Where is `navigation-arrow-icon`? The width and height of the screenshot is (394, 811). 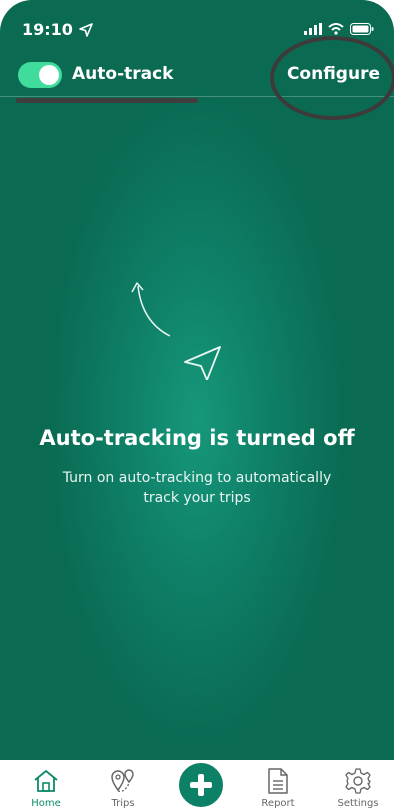 navigation-arrow-icon is located at coordinates (202, 363).